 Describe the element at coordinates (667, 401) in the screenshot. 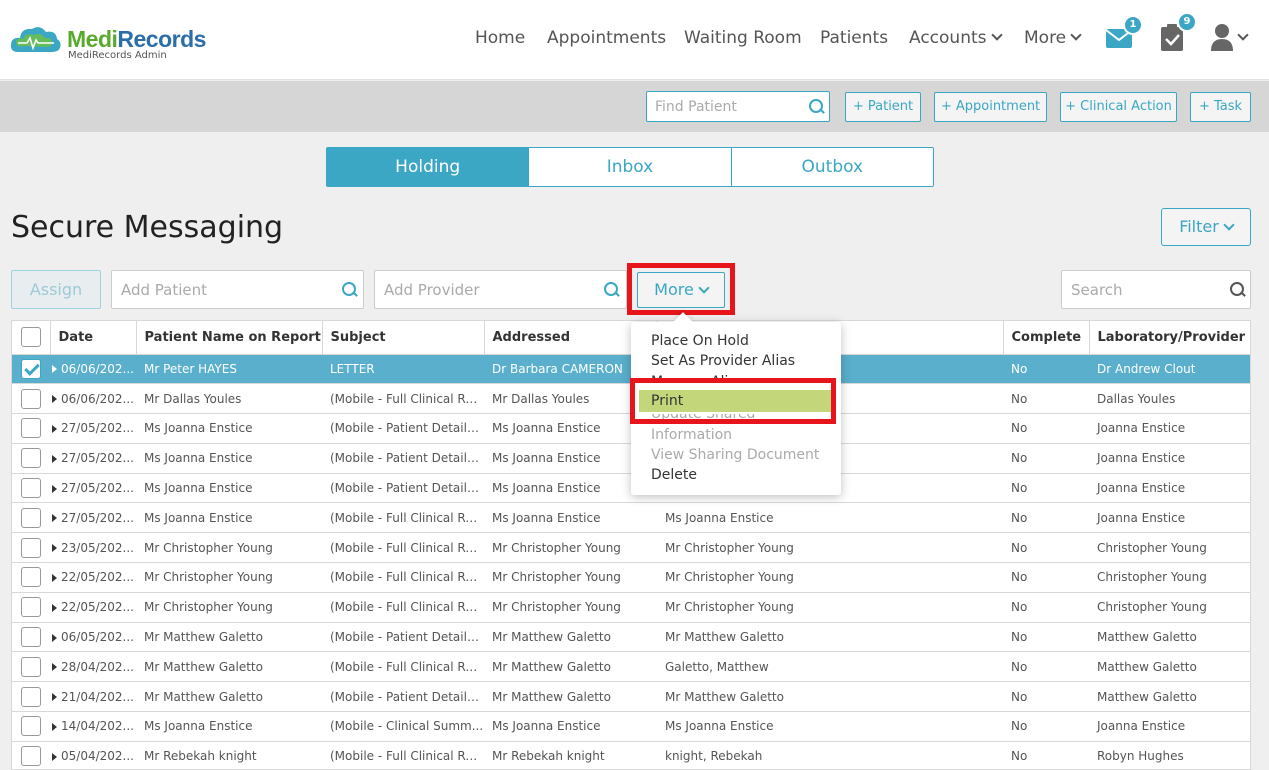

I see `menu-item-print: Print` at that location.